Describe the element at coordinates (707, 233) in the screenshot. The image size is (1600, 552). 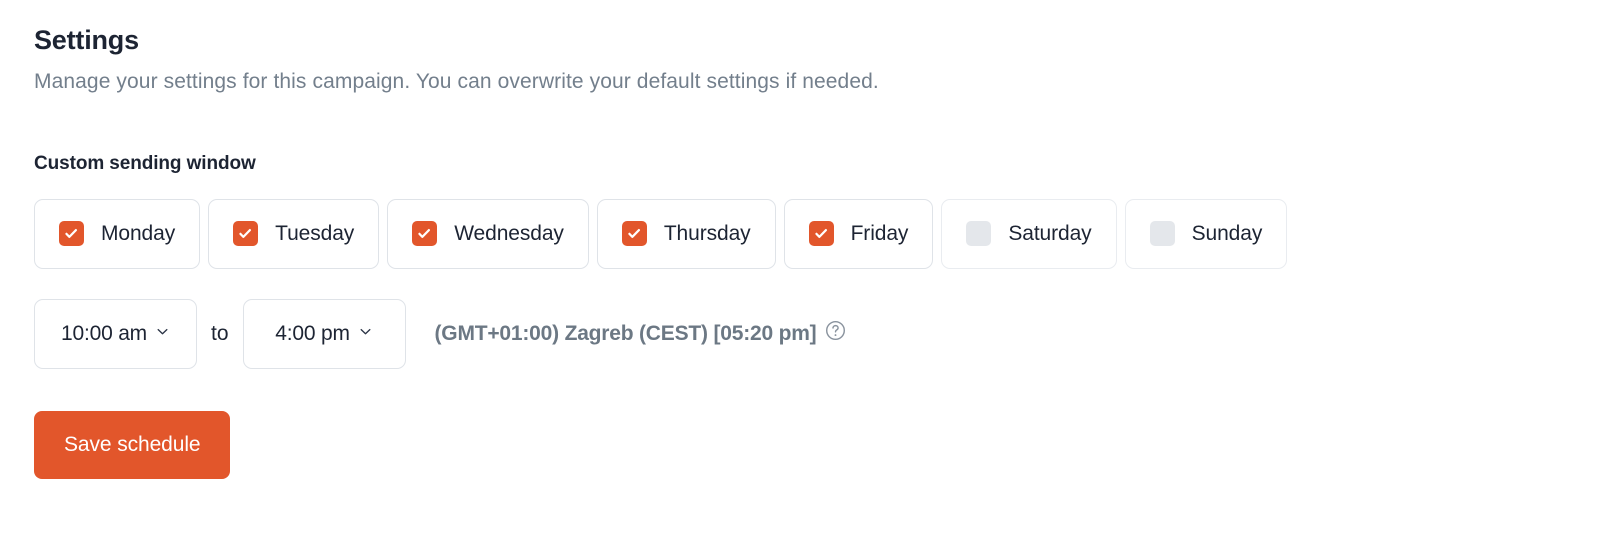
I see `day-label-thursday: Thursday` at that location.